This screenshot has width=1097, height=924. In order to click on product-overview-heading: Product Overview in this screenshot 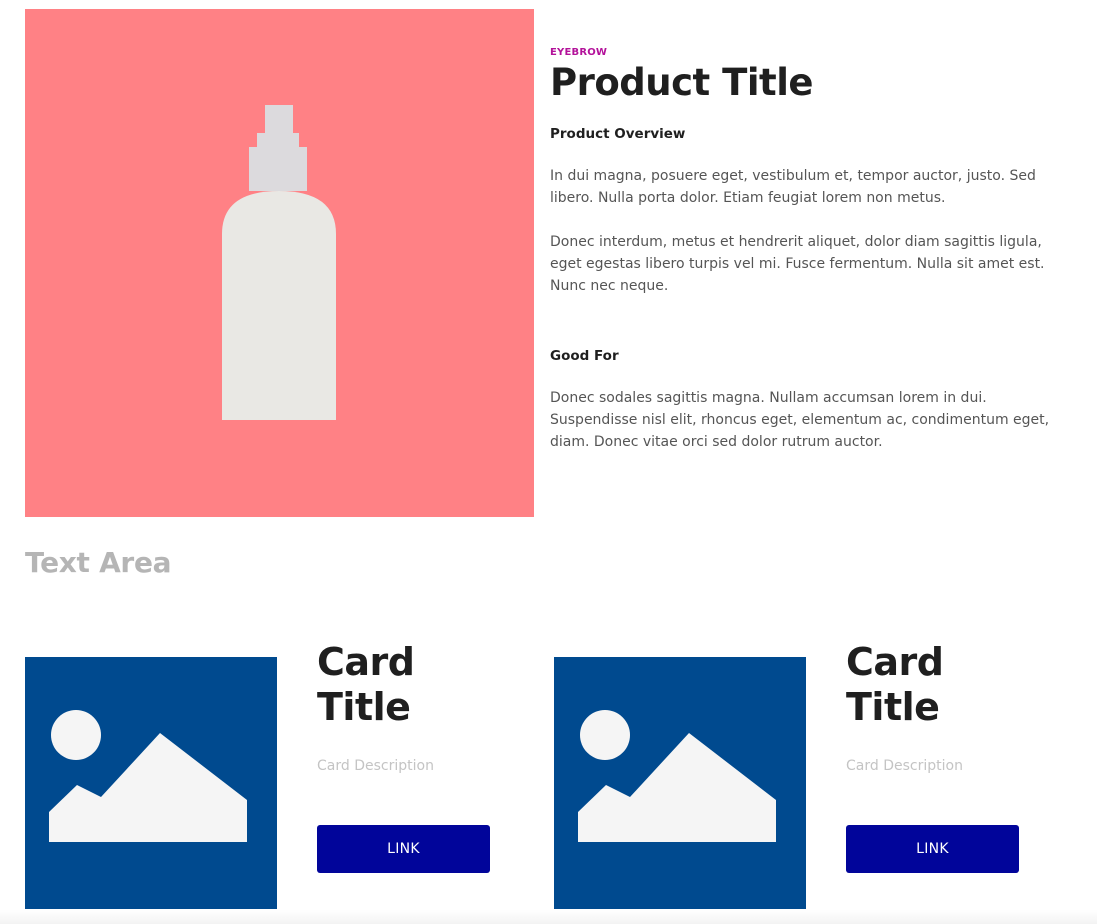, I will do `click(618, 134)`.